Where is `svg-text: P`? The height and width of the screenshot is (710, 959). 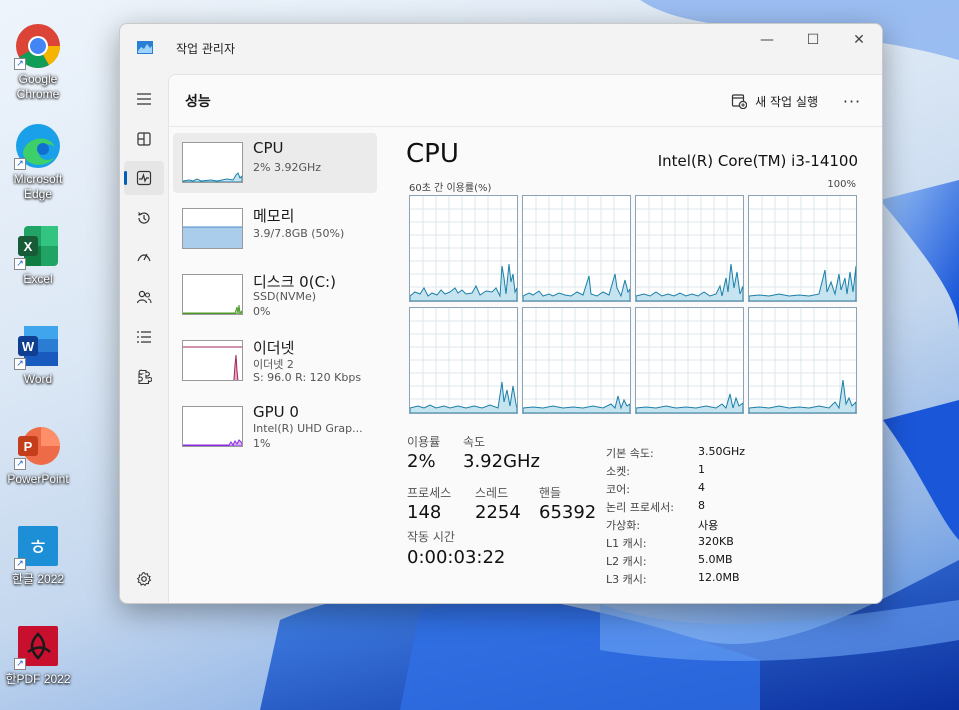
svg-text: P is located at coordinates (28, 446).